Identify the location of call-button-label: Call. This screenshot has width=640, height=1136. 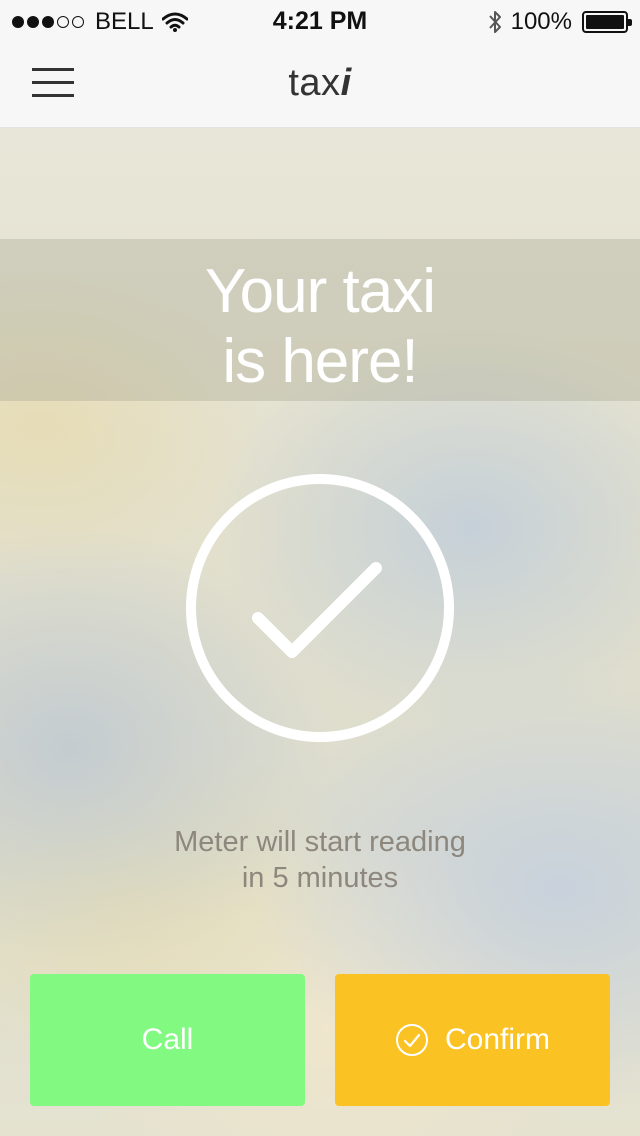
(167, 1039).